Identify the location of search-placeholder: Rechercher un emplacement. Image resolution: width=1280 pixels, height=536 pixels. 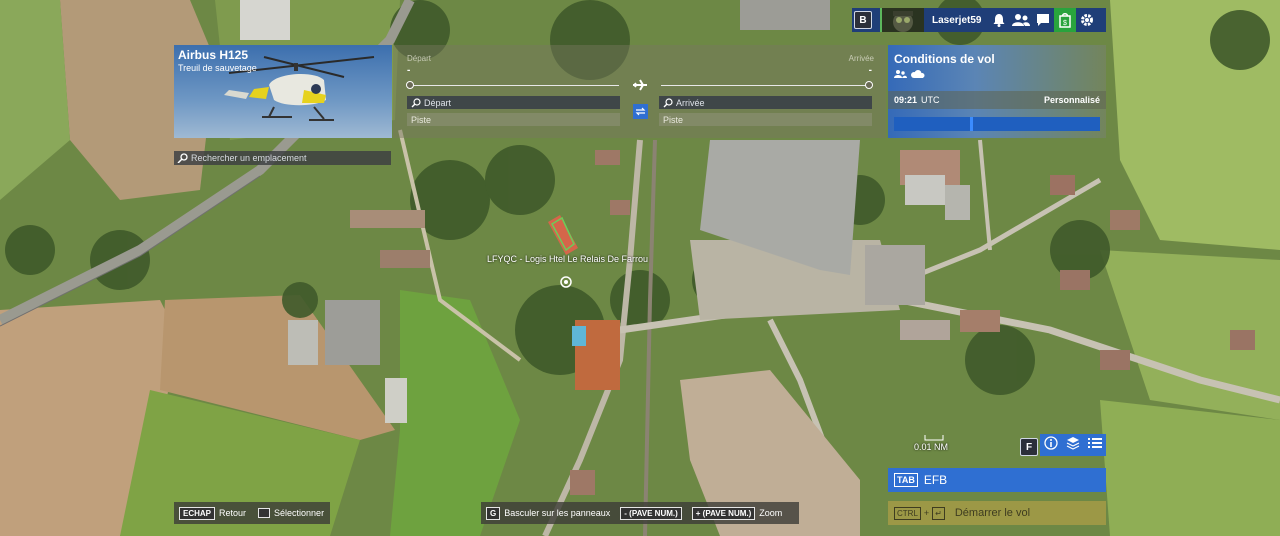
(249, 158).